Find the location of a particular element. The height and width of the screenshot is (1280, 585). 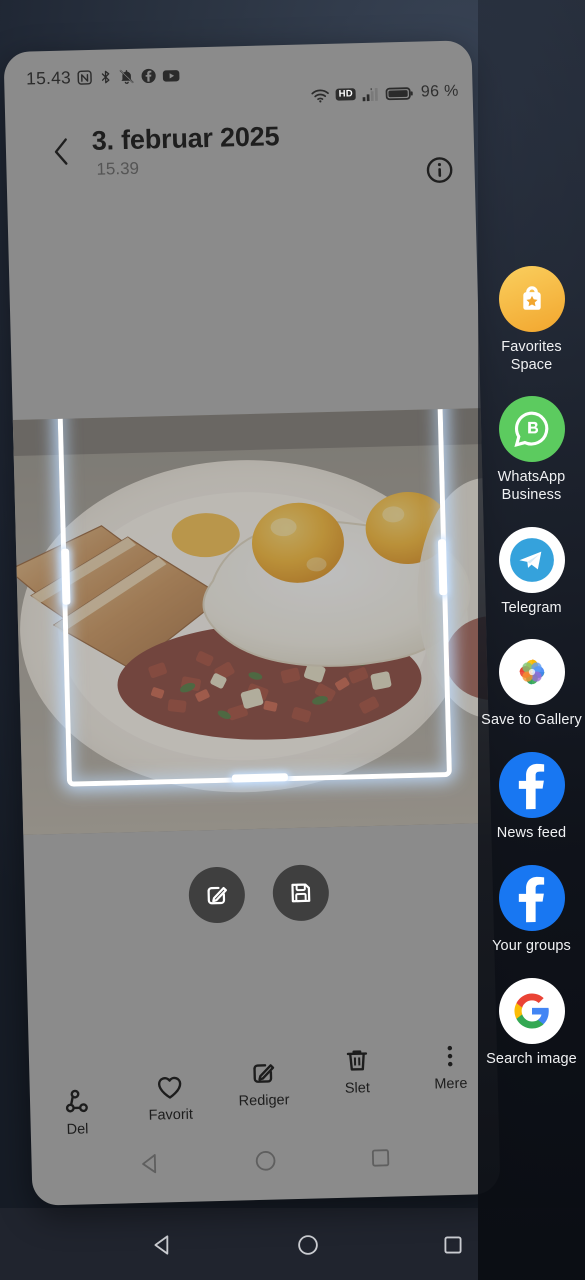

rail-item-telegram: Telegram is located at coordinates (531, 572).